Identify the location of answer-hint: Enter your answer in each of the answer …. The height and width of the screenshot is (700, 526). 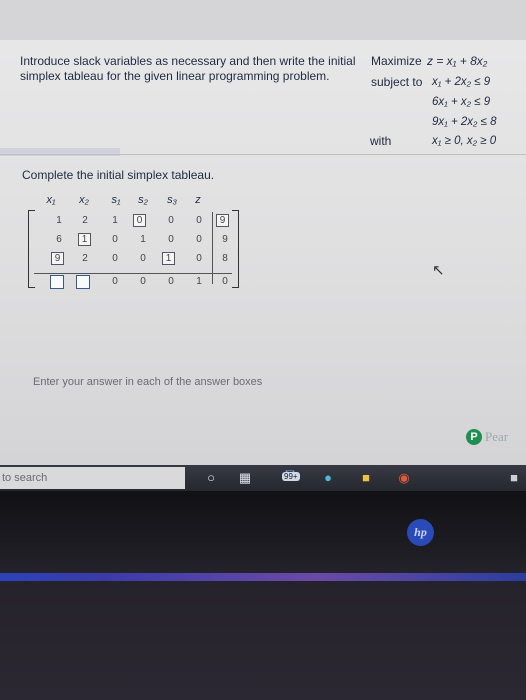
(148, 382).